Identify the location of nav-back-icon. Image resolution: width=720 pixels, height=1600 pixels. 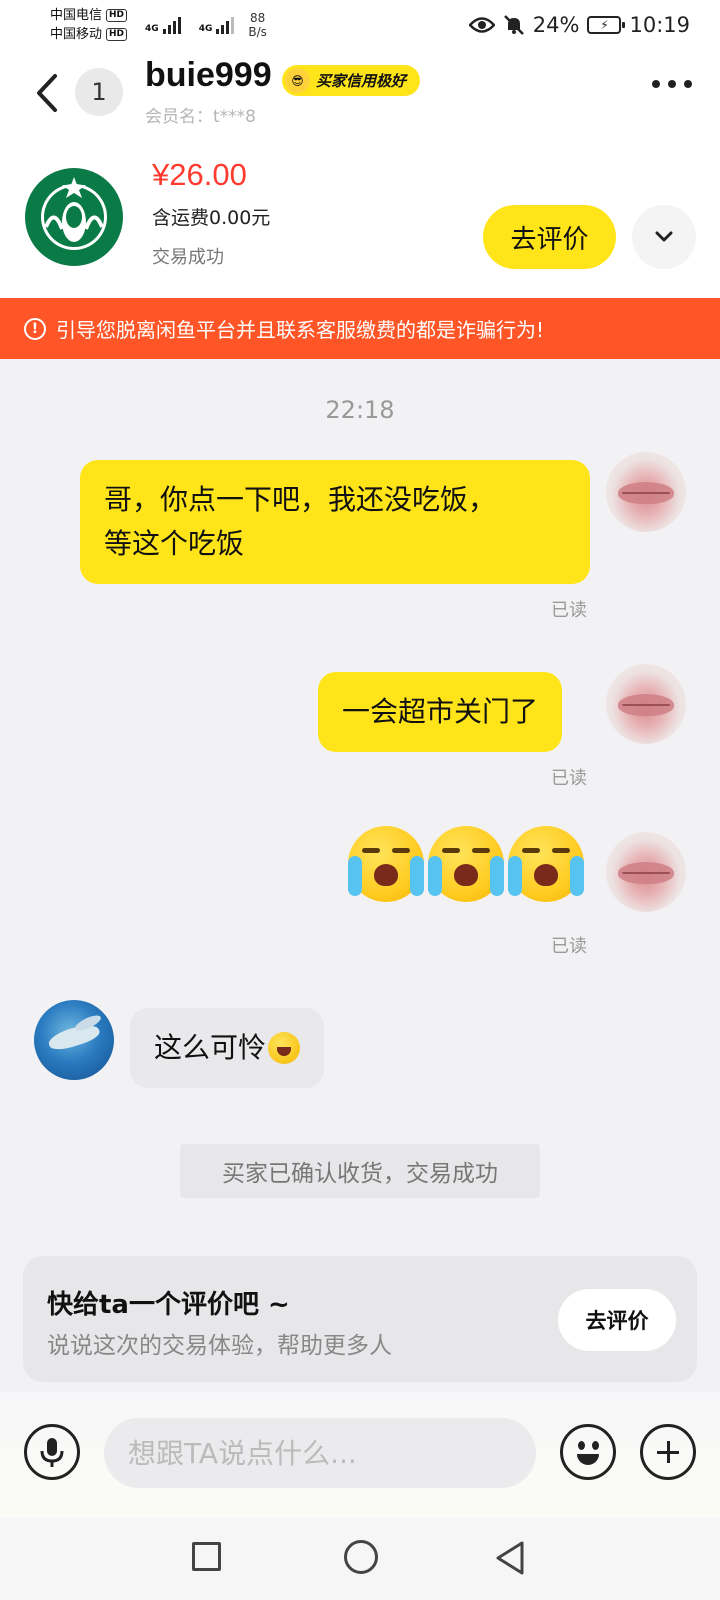
(510, 1558).